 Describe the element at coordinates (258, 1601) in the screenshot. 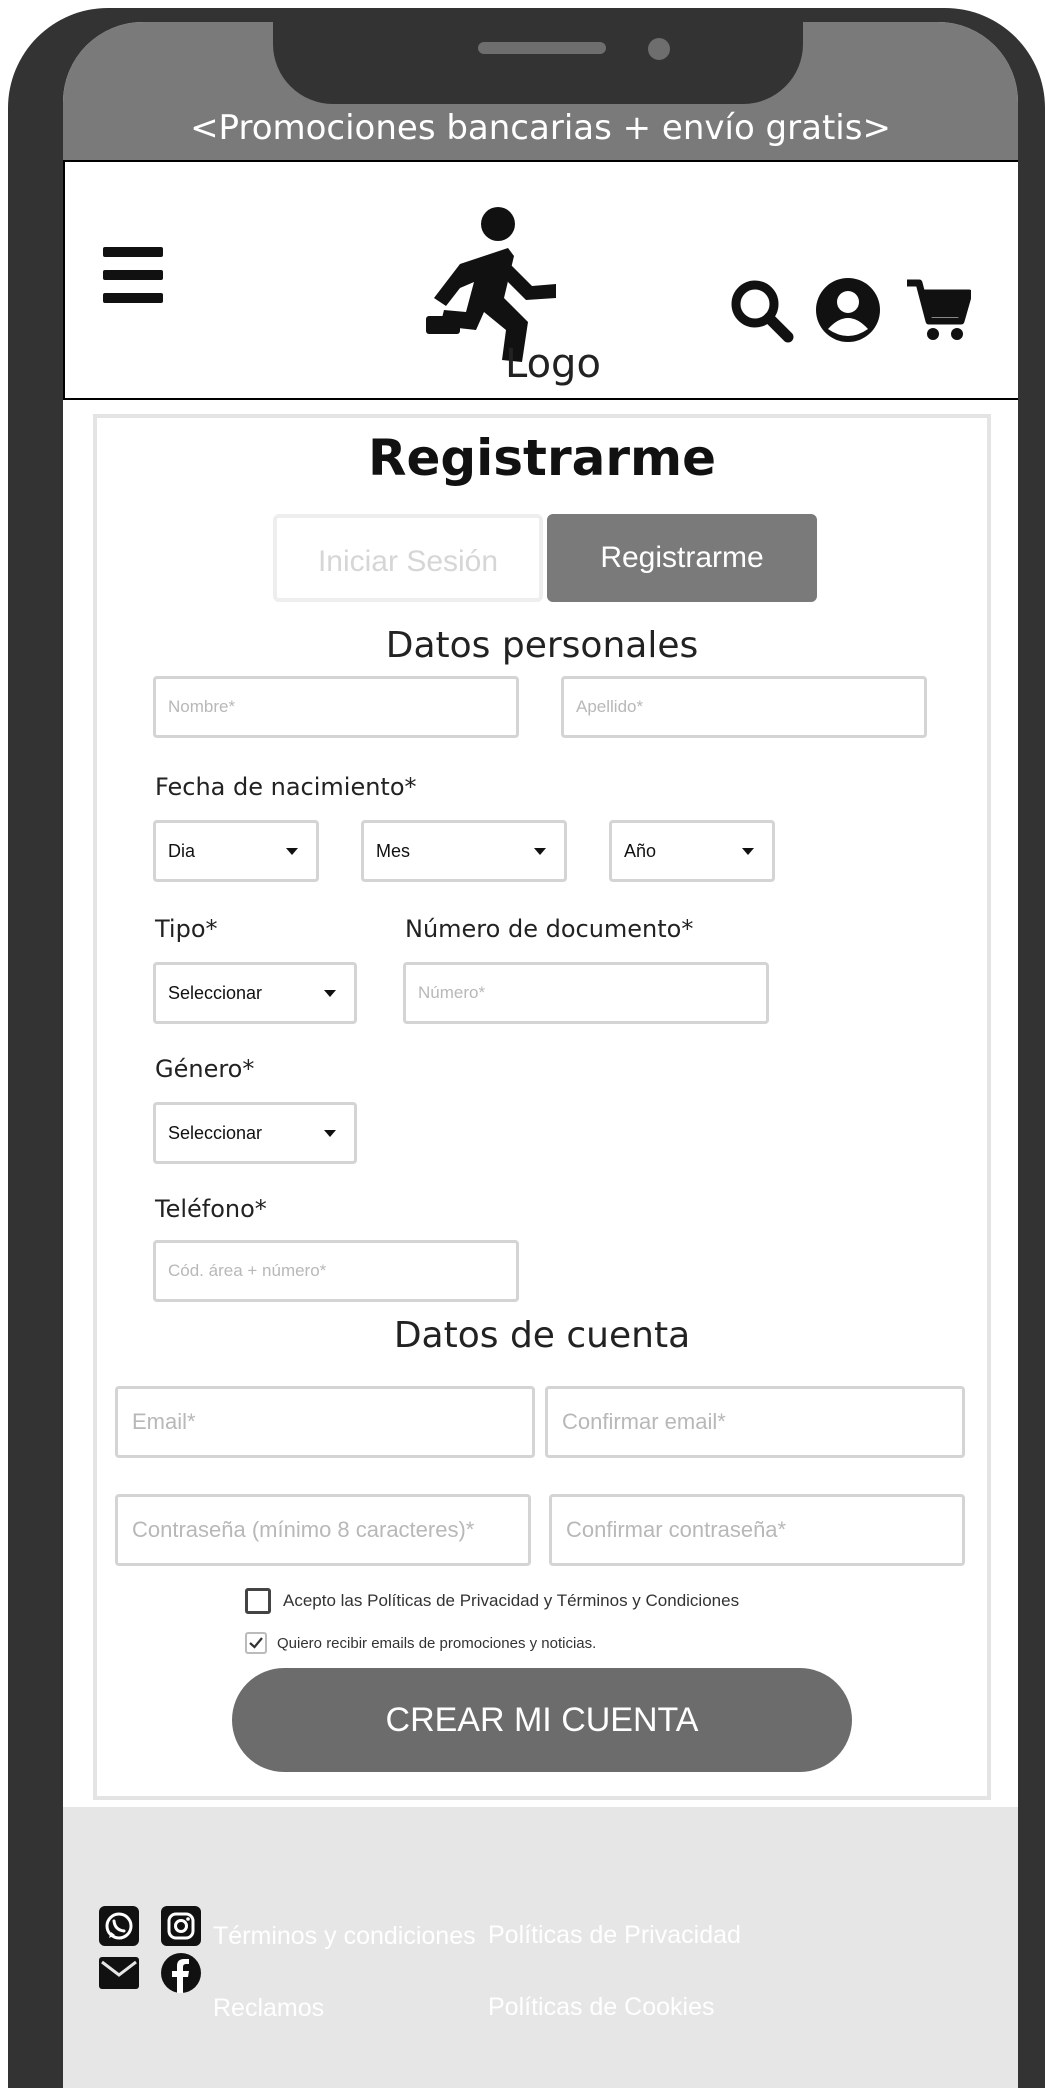

I see `terms-checkbox` at that location.